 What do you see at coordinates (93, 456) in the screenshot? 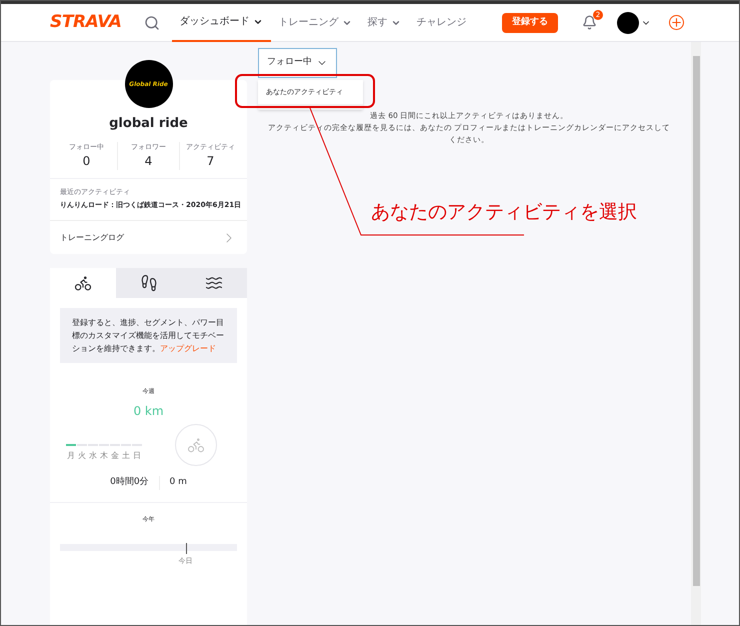
I see `day-label: 水` at bounding box center [93, 456].